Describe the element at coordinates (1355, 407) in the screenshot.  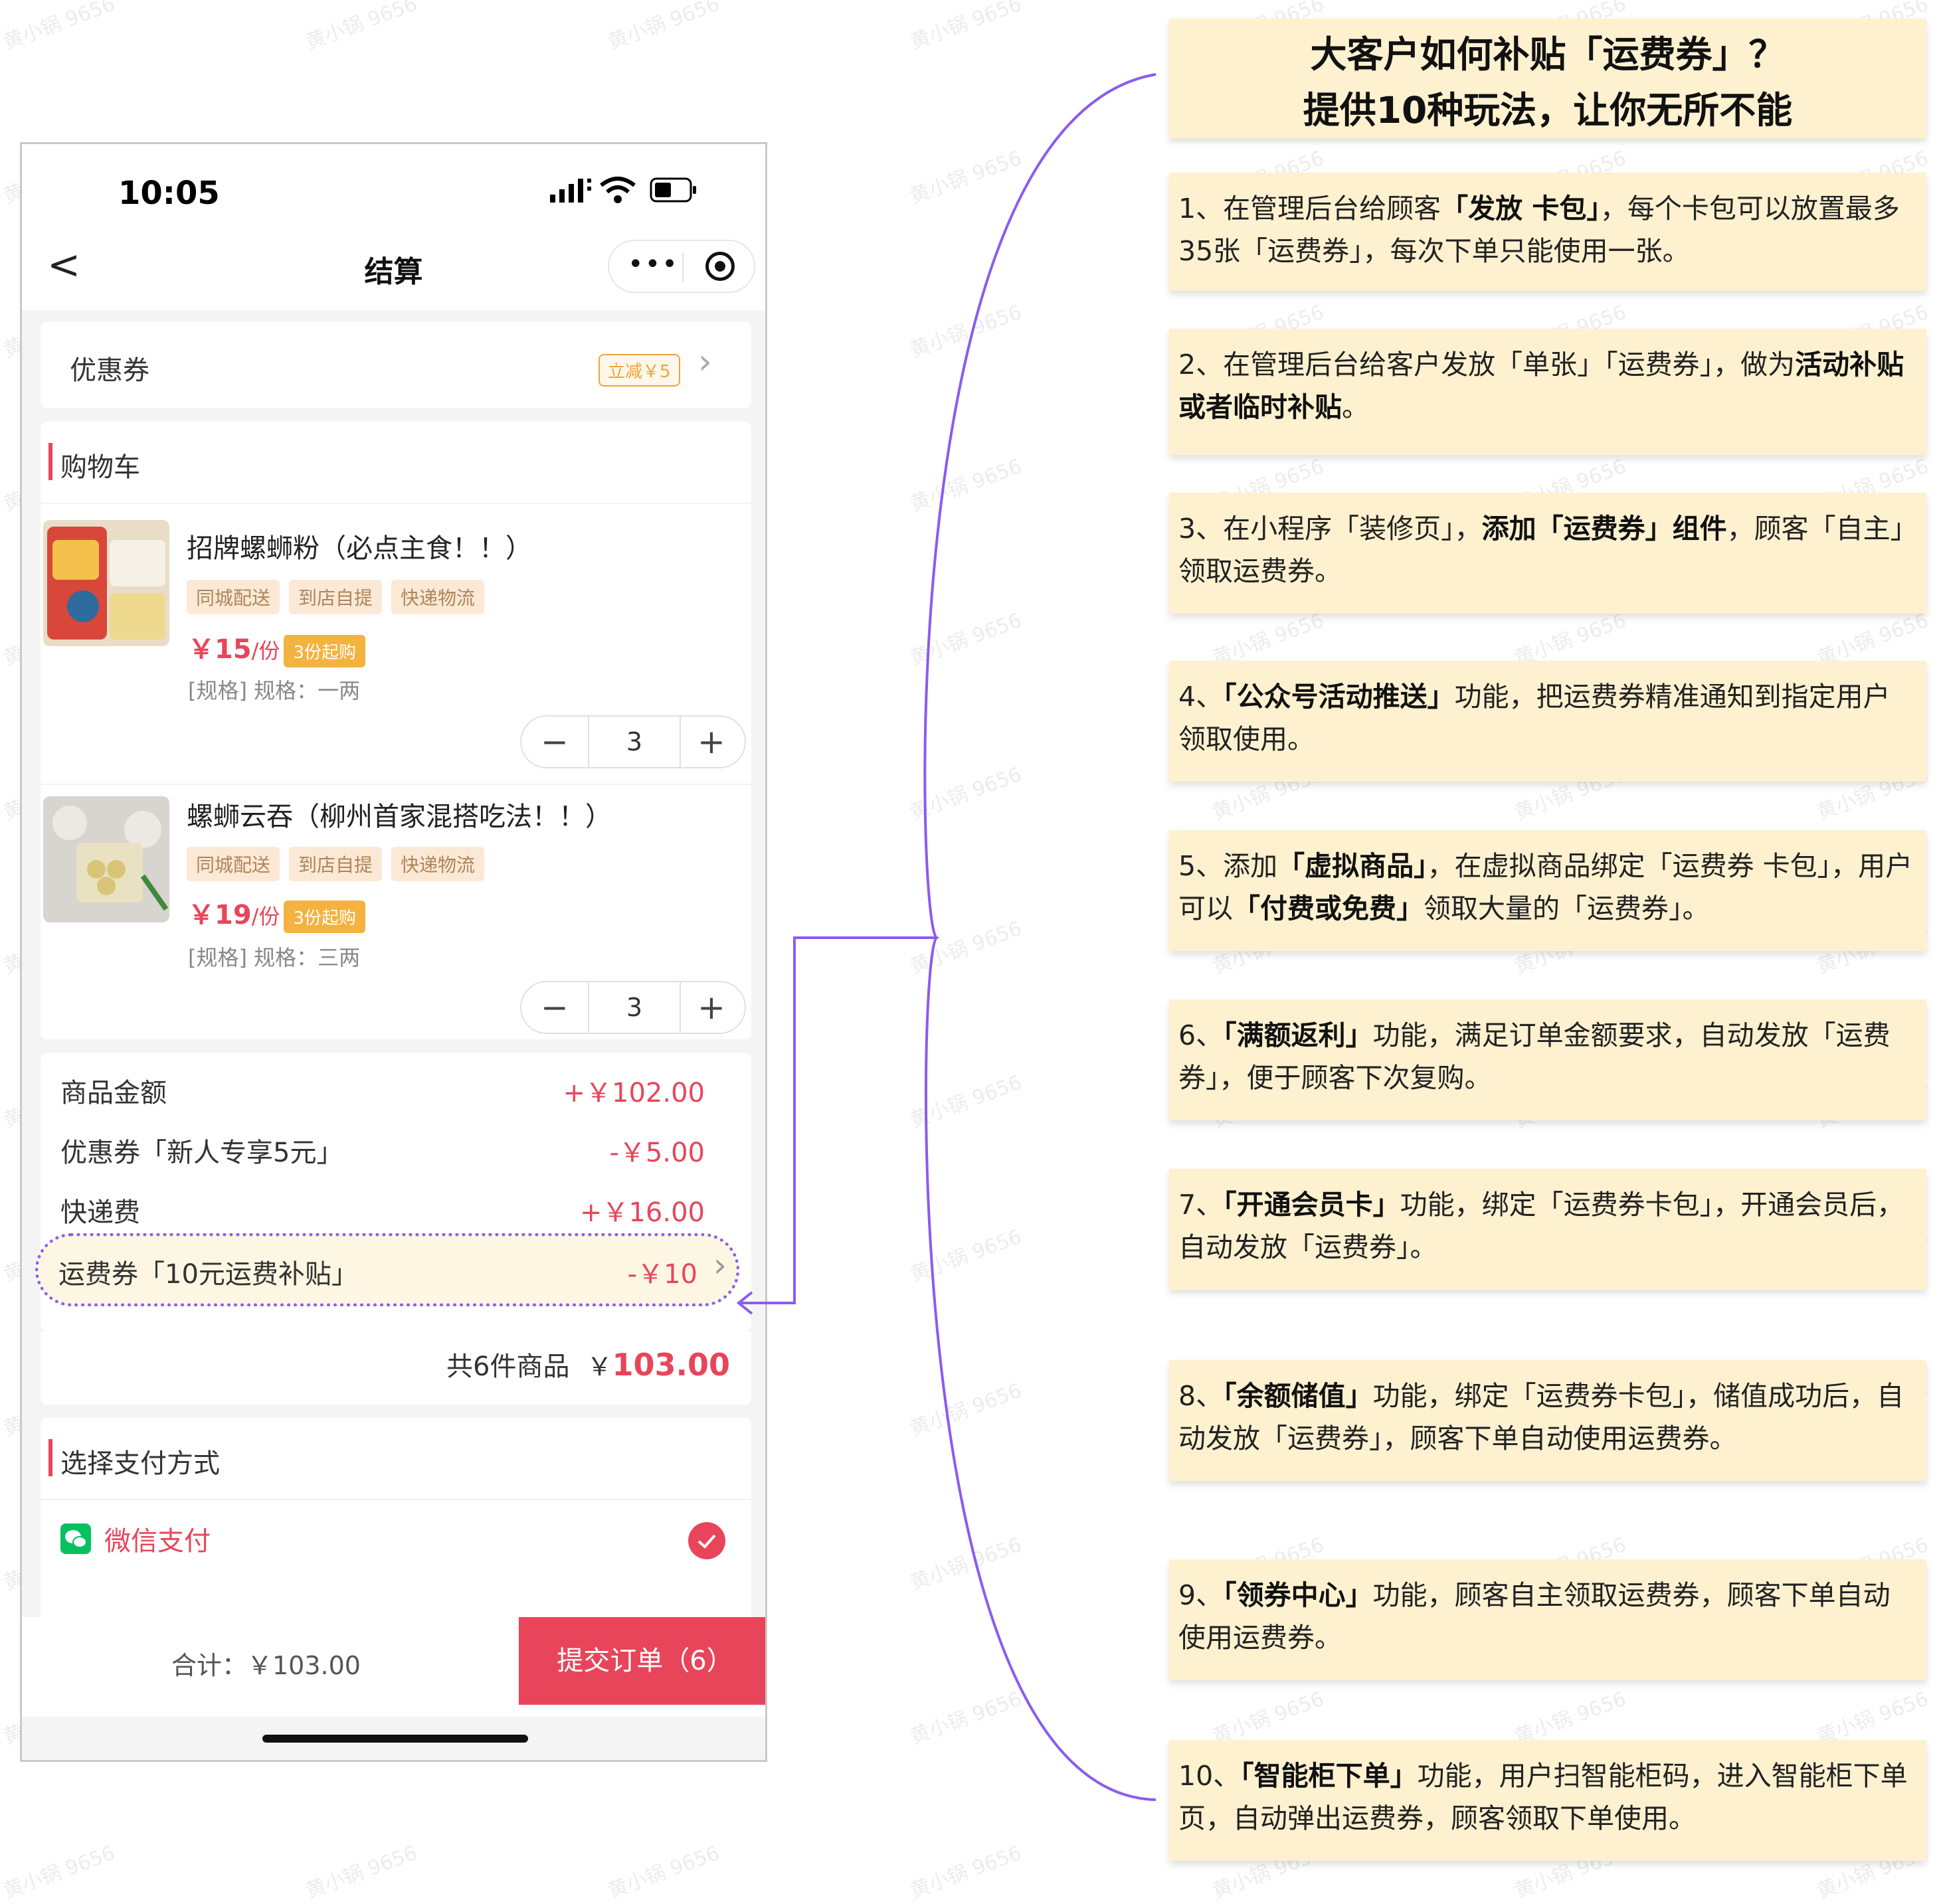
I see `note-text: 。` at that location.